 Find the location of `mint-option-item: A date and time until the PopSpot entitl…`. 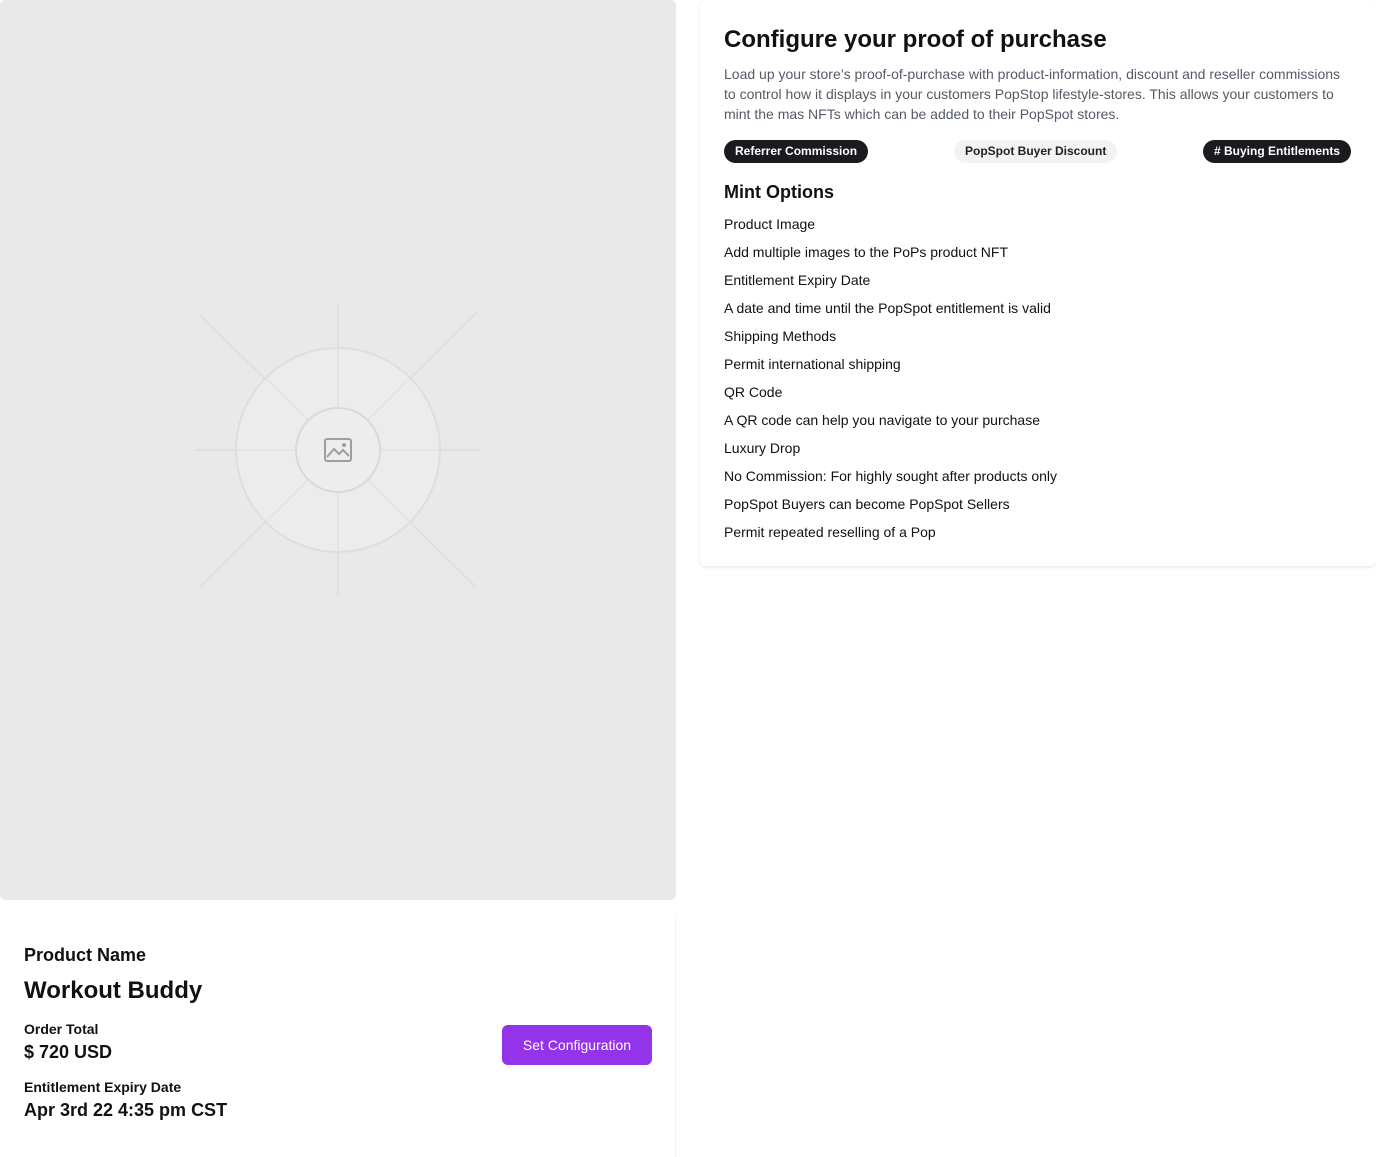

mint-option-item: A date and time until the PopSpot entitl… is located at coordinates (887, 308).